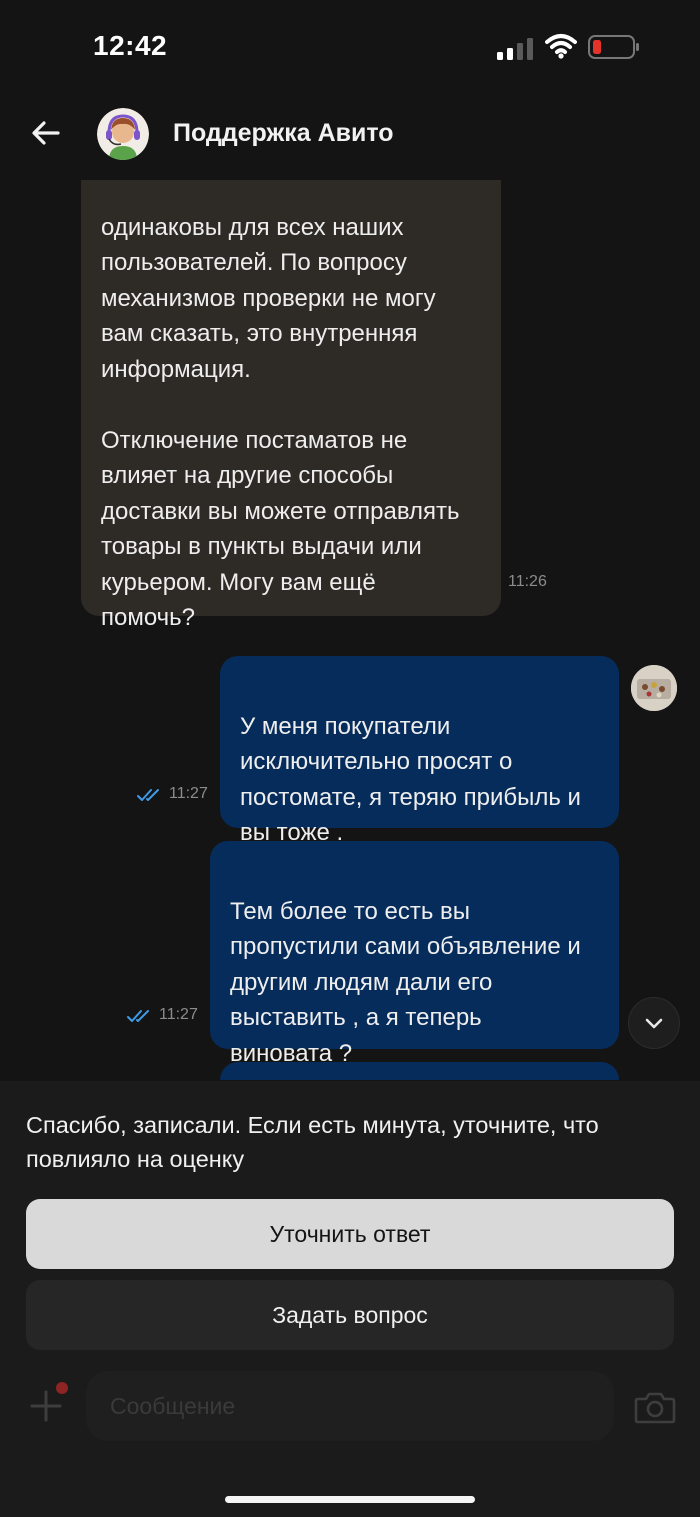 This screenshot has width=700, height=1517. Describe the element at coordinates (350, 1315) in the screenshot. I see `ask-question-button: Задать вопрос` at that location.